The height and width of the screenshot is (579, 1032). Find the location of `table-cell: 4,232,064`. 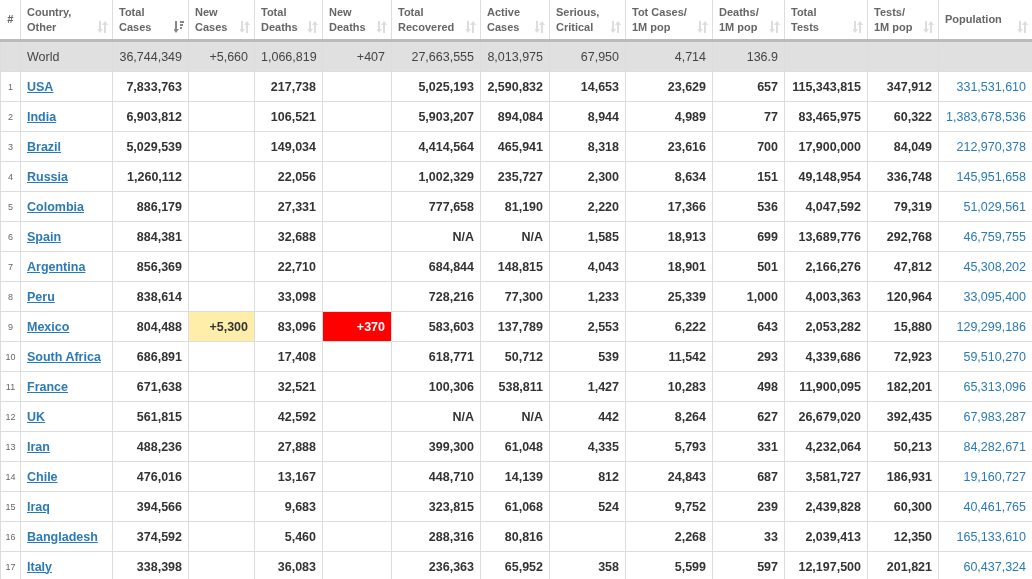

table-cell: 4,232,064 is located at coordinates (833, 446).